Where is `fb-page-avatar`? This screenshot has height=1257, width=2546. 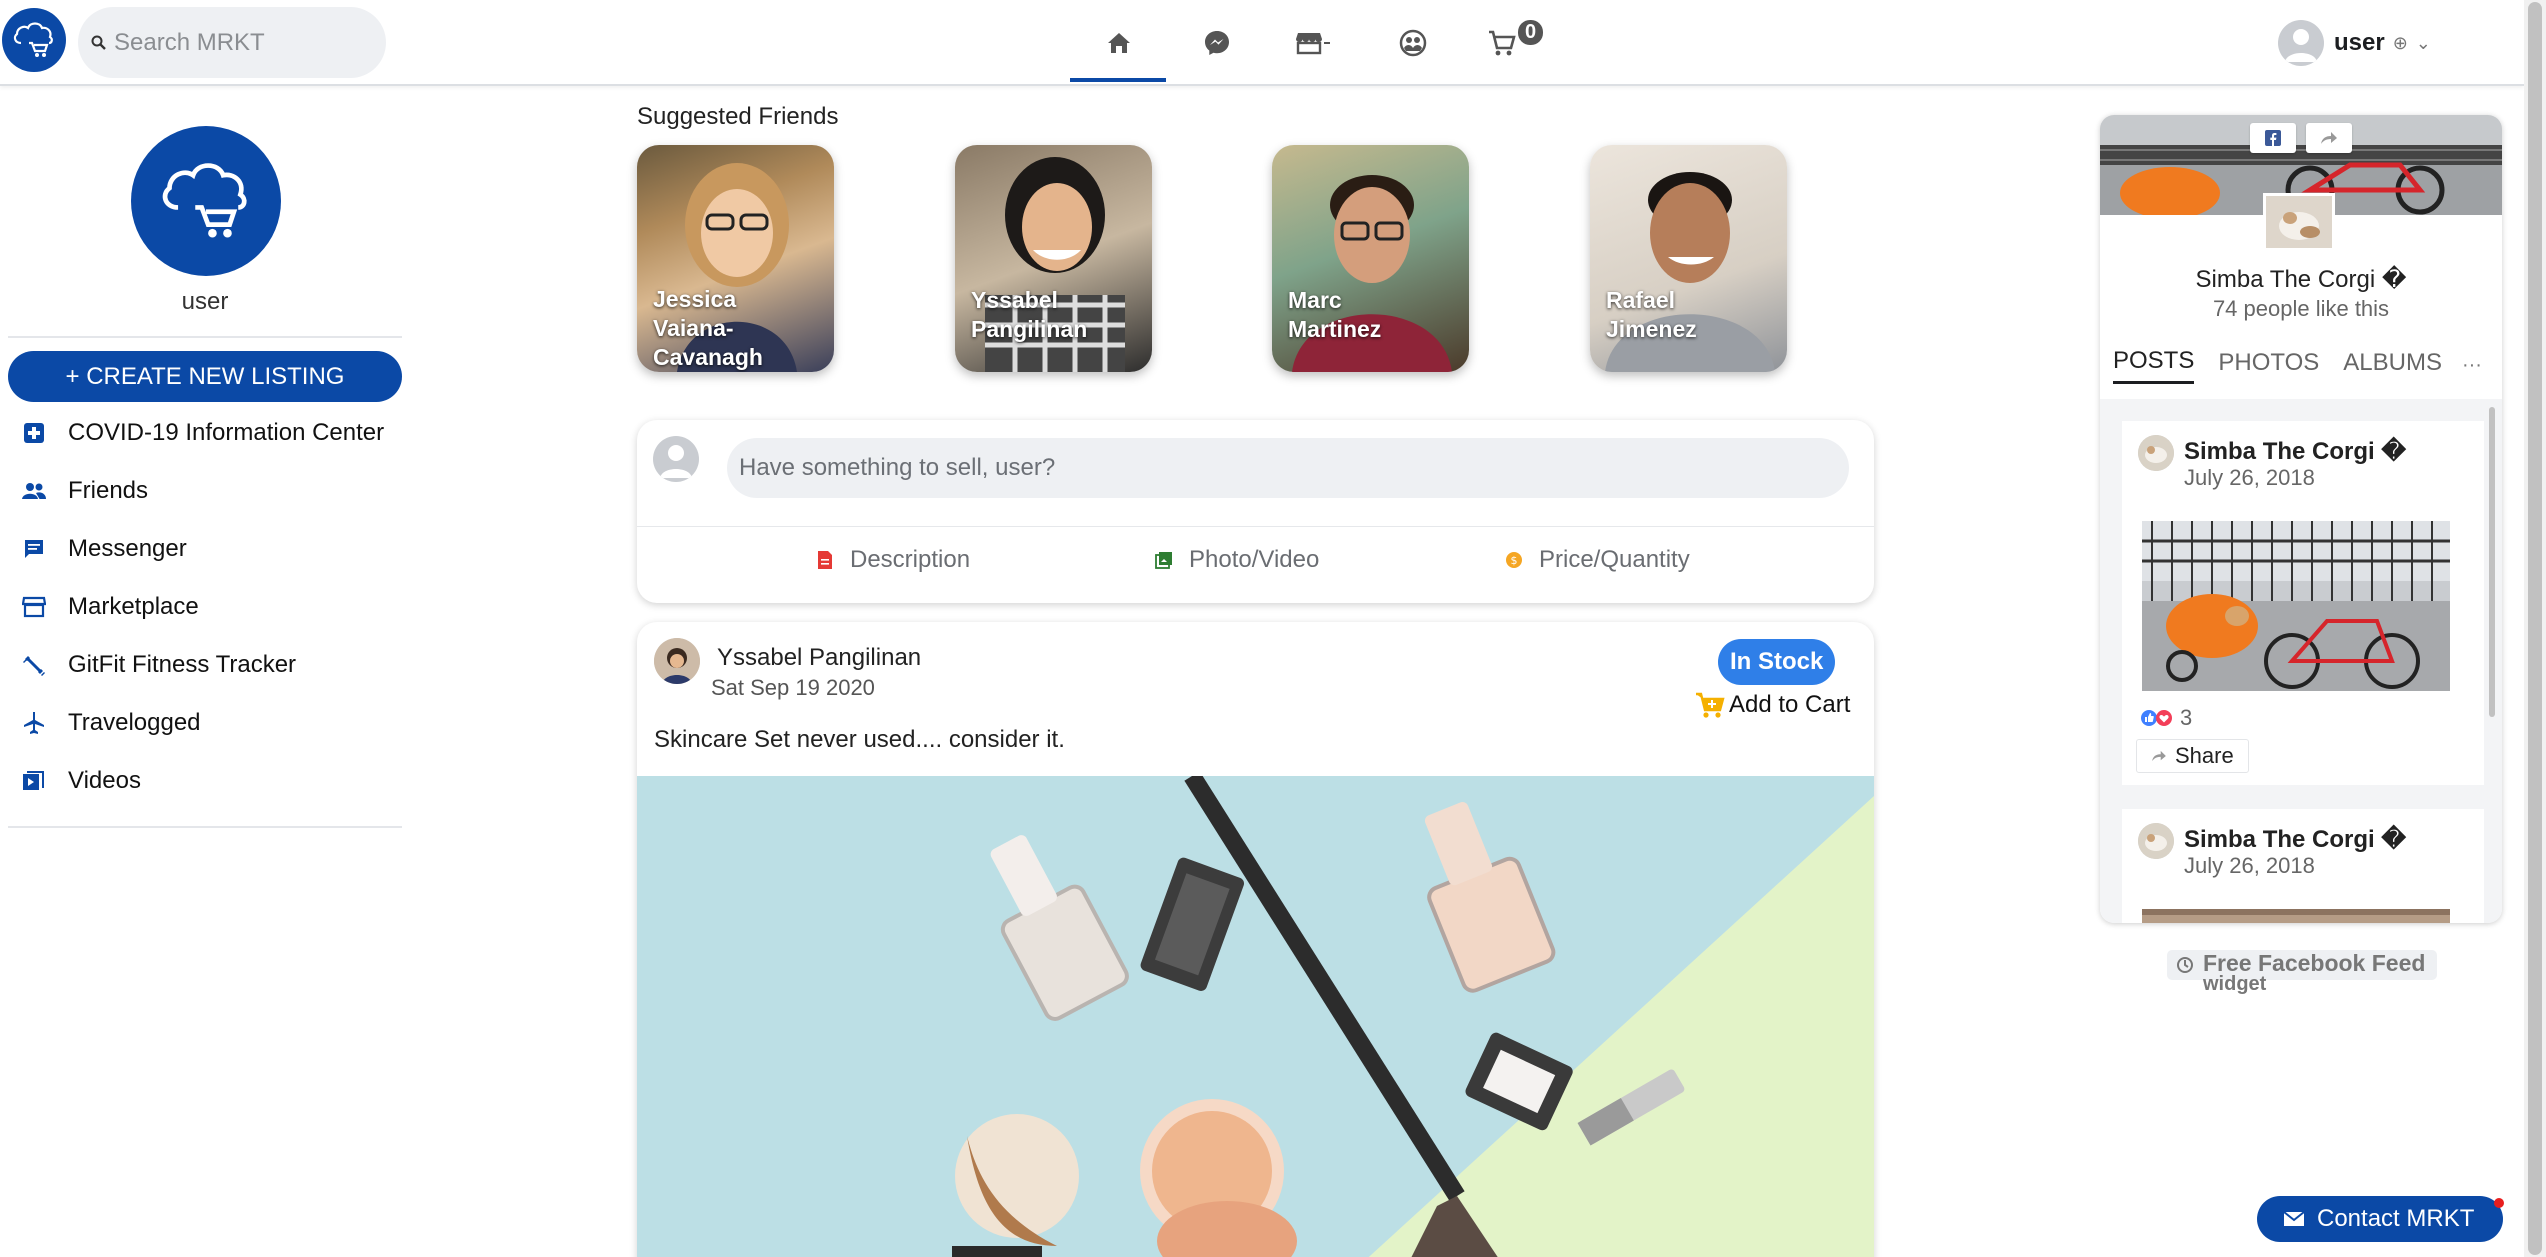
fb-page-avatar is located at coordinates (2299, 222).